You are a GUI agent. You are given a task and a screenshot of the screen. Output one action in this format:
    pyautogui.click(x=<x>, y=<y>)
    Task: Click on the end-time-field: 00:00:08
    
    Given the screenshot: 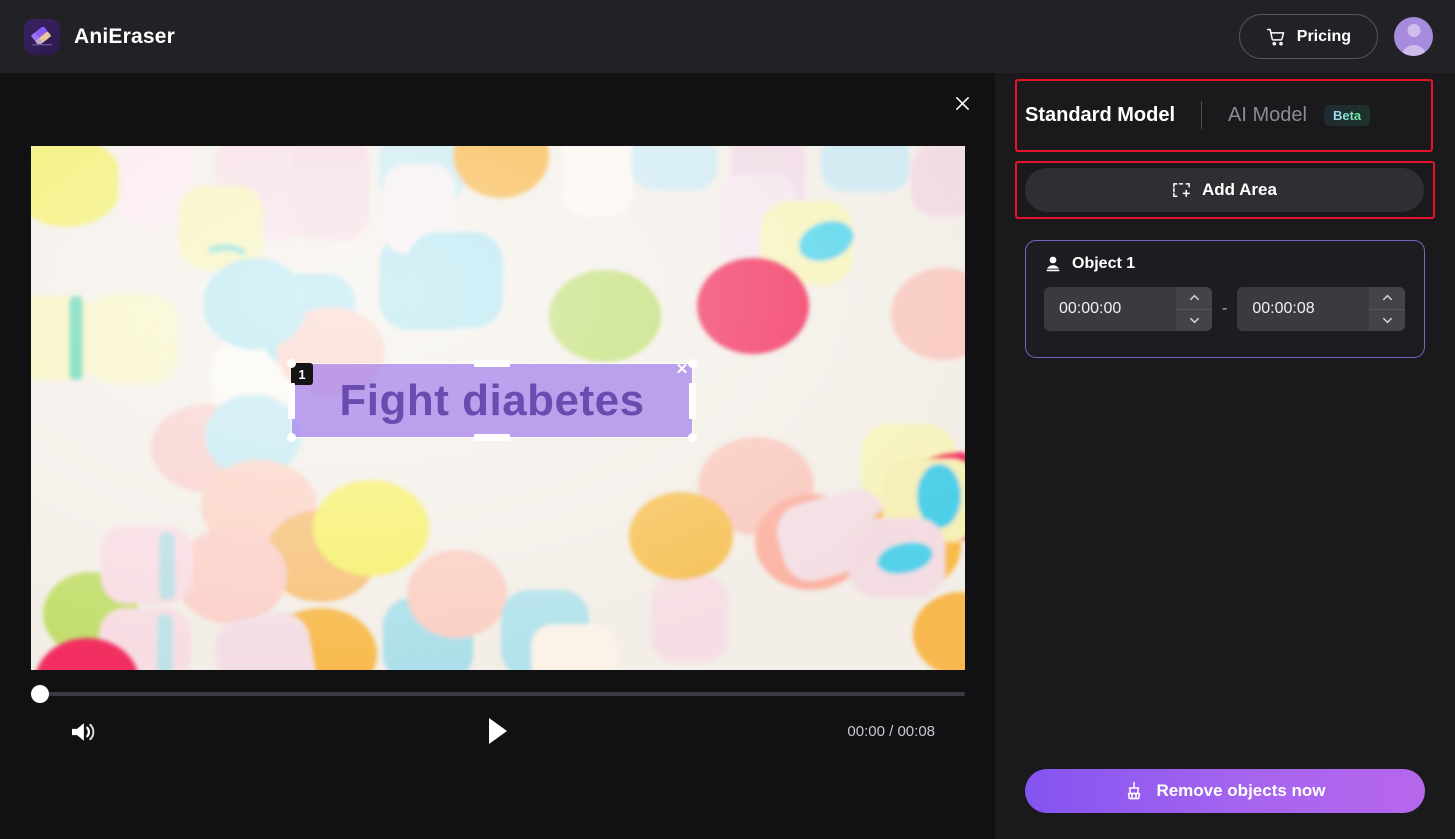 What is the action you would take?
    pyautogui.click(x=1321, y=309)
    